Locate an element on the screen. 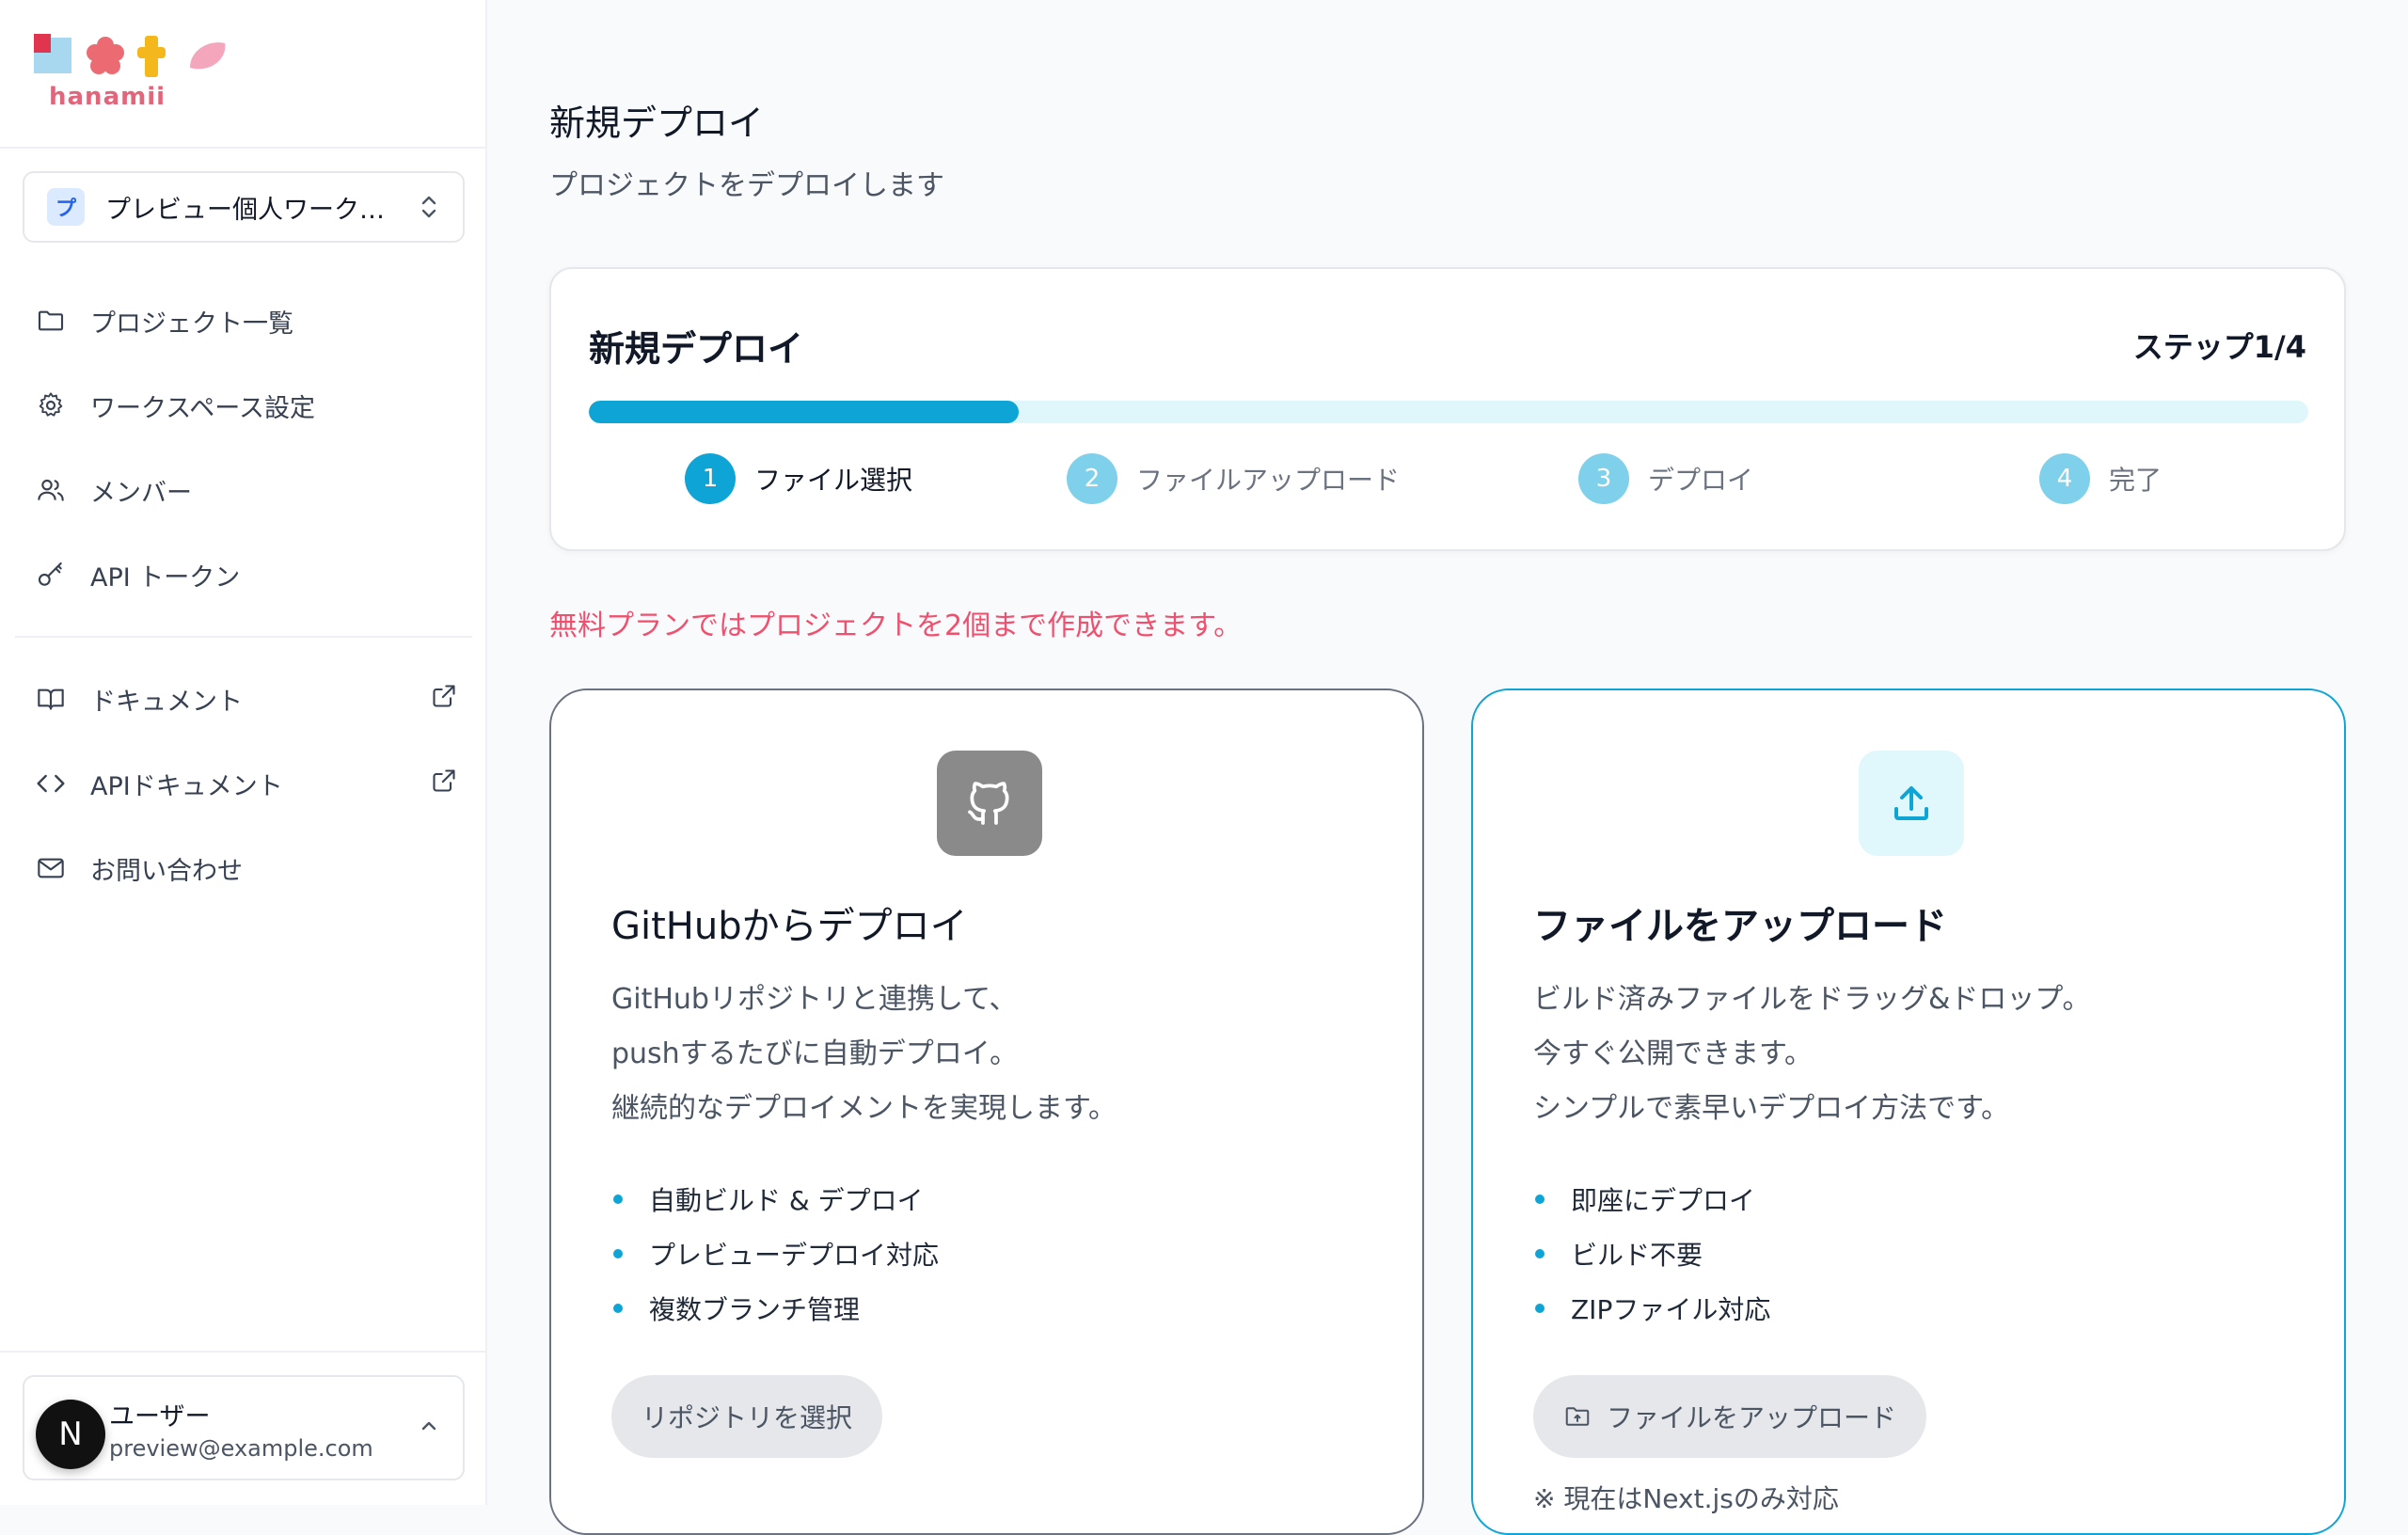 Image resolution: width=2408 pixels, height=1535 pixels. page-title: 新規デプロイ is located at coordinates (657, 123).